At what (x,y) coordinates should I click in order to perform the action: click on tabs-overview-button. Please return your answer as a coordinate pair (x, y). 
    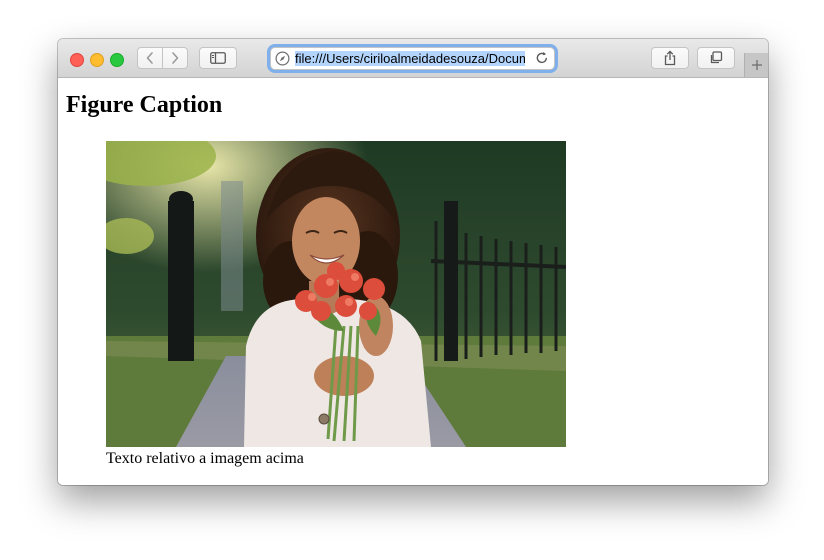
    Looking at the image, I should click on (716, 58).